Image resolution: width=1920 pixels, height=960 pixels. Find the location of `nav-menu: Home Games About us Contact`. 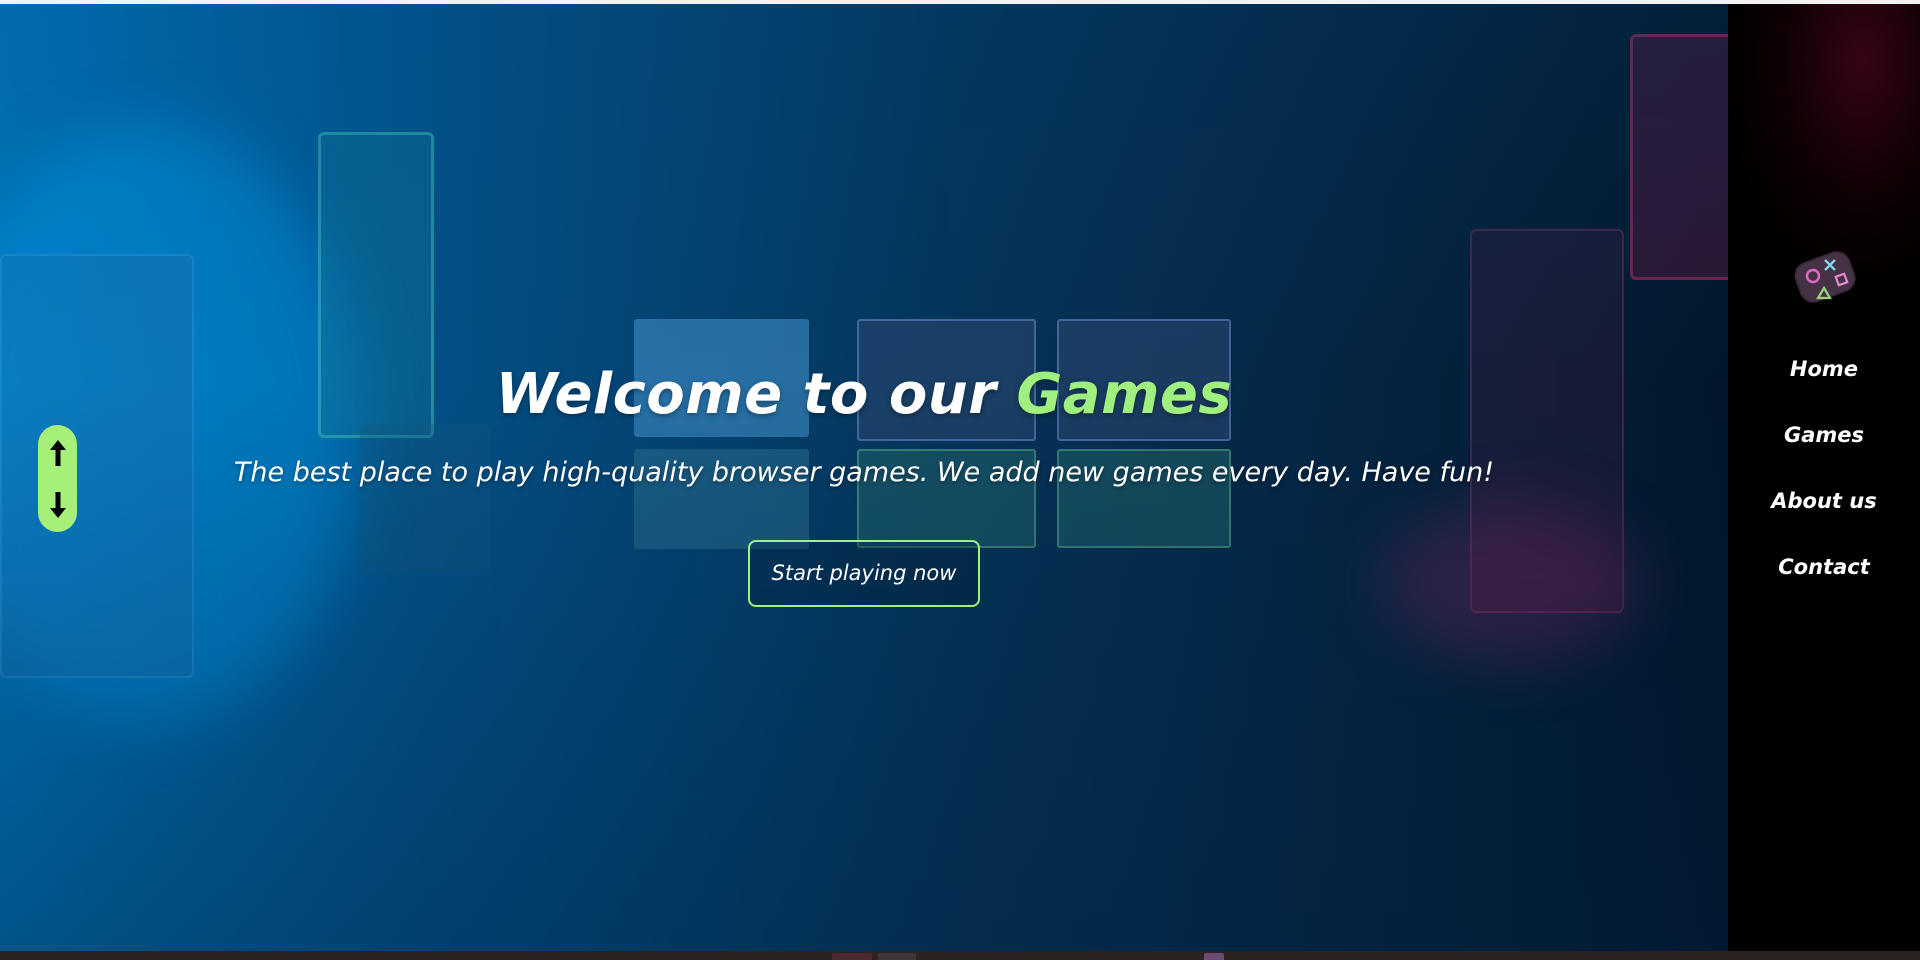

nav-menu: Home Games About us Contact is located at coordinates (1824, 476).